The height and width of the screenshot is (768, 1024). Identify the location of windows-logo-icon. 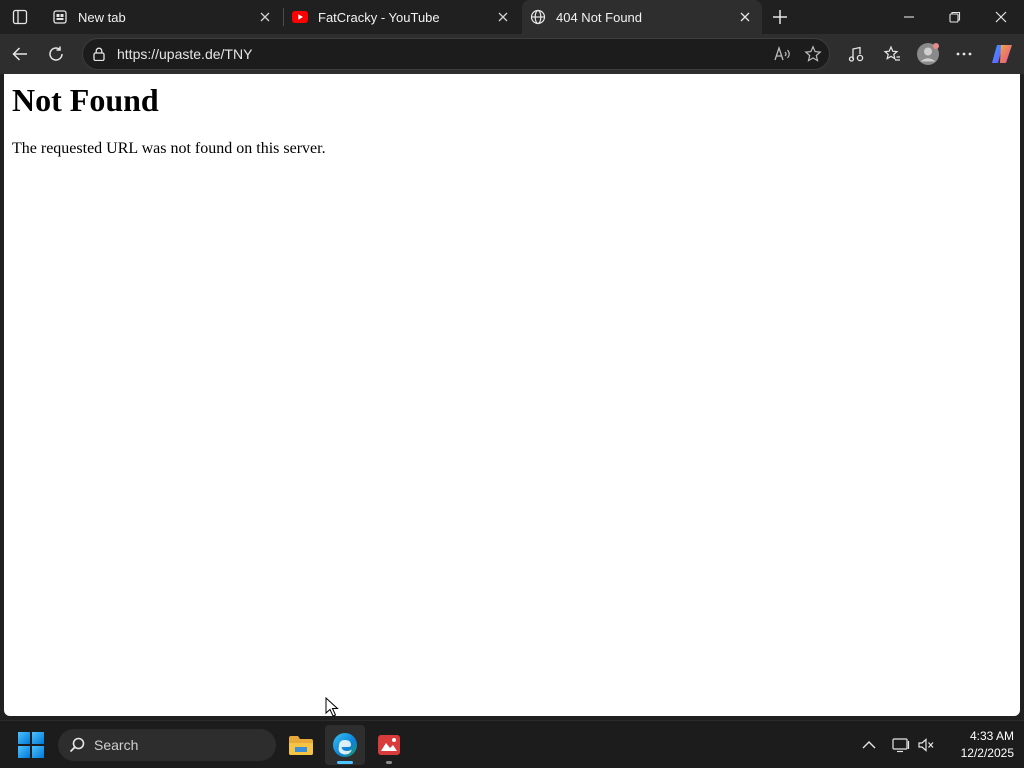
(24, 738).